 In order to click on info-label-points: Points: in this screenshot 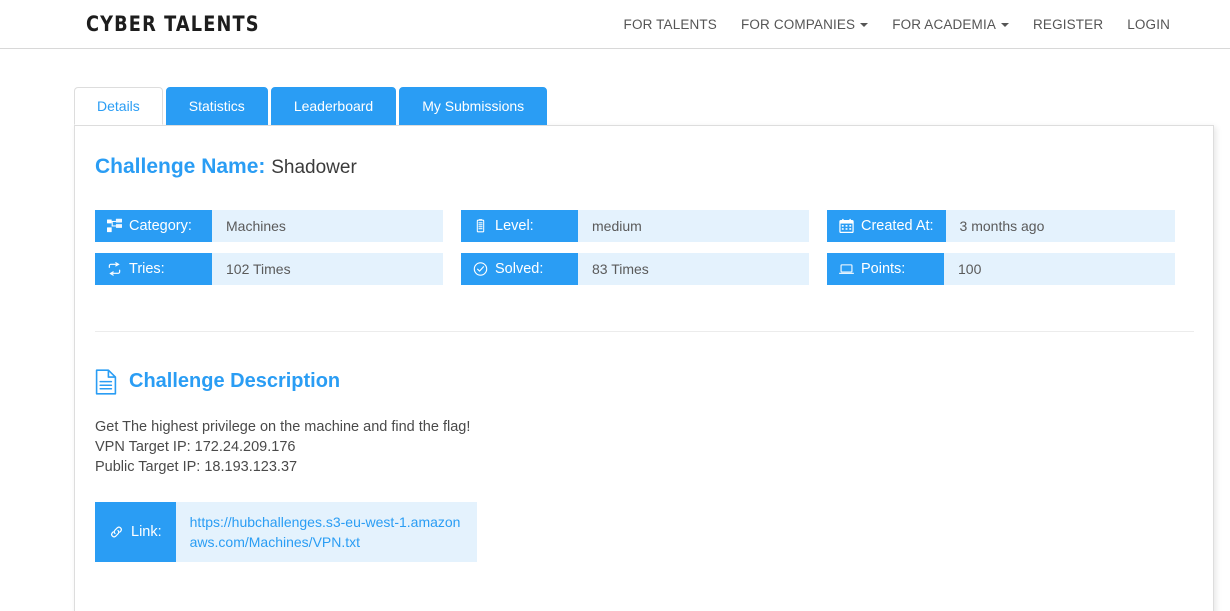, I will do `click(885, 268)`.